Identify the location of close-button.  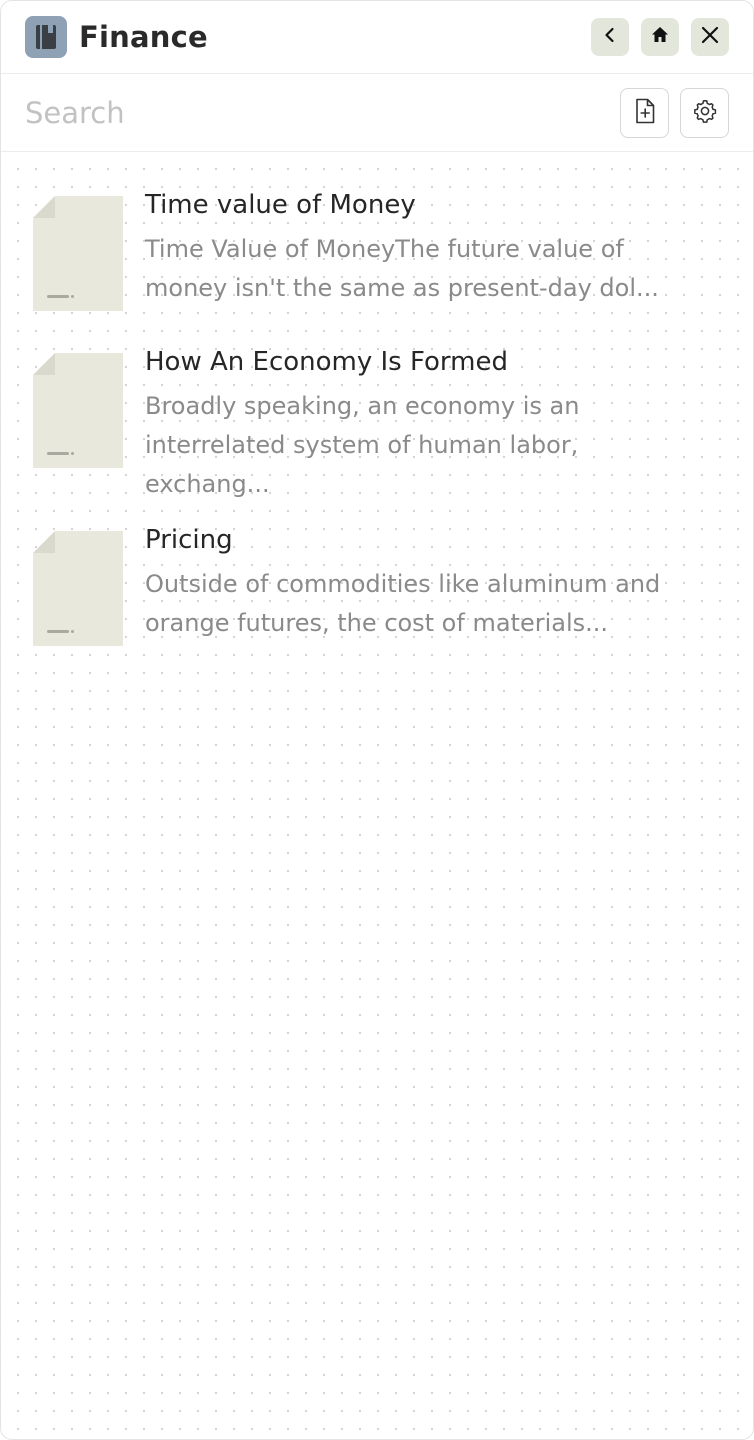
(710, 37).